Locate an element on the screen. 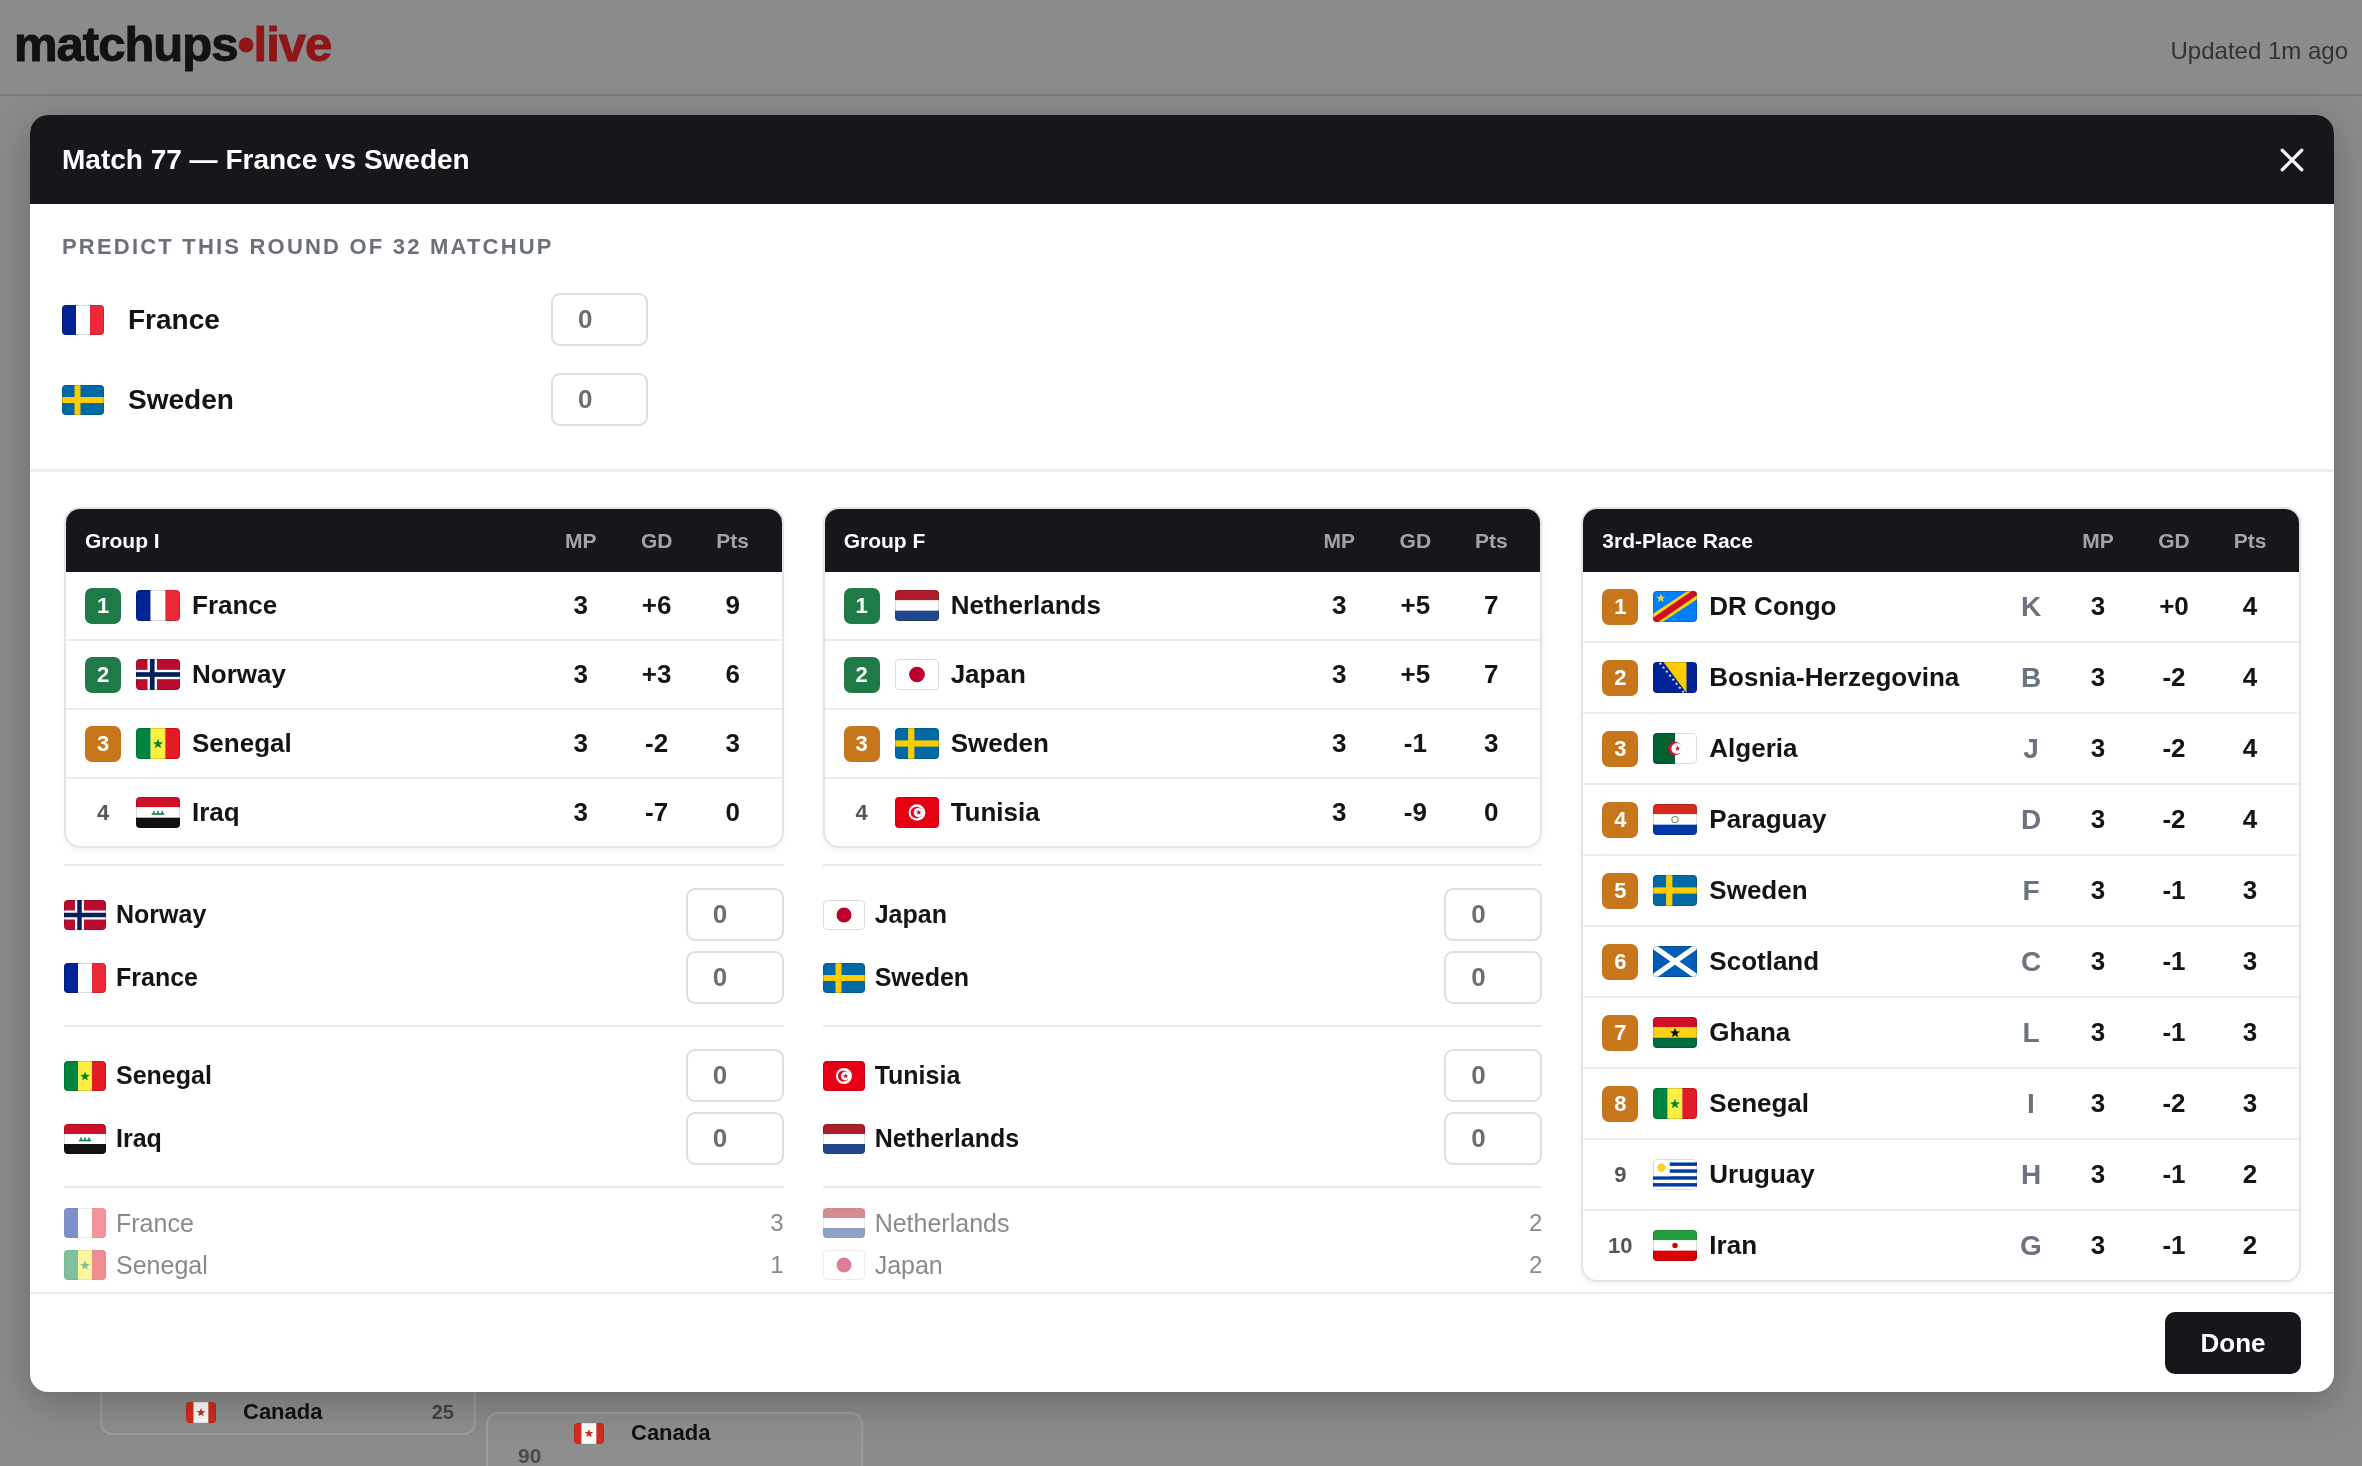 This screenshot has width=2362, height=1466. group-letter: C is located at coordinates (2031, 961).